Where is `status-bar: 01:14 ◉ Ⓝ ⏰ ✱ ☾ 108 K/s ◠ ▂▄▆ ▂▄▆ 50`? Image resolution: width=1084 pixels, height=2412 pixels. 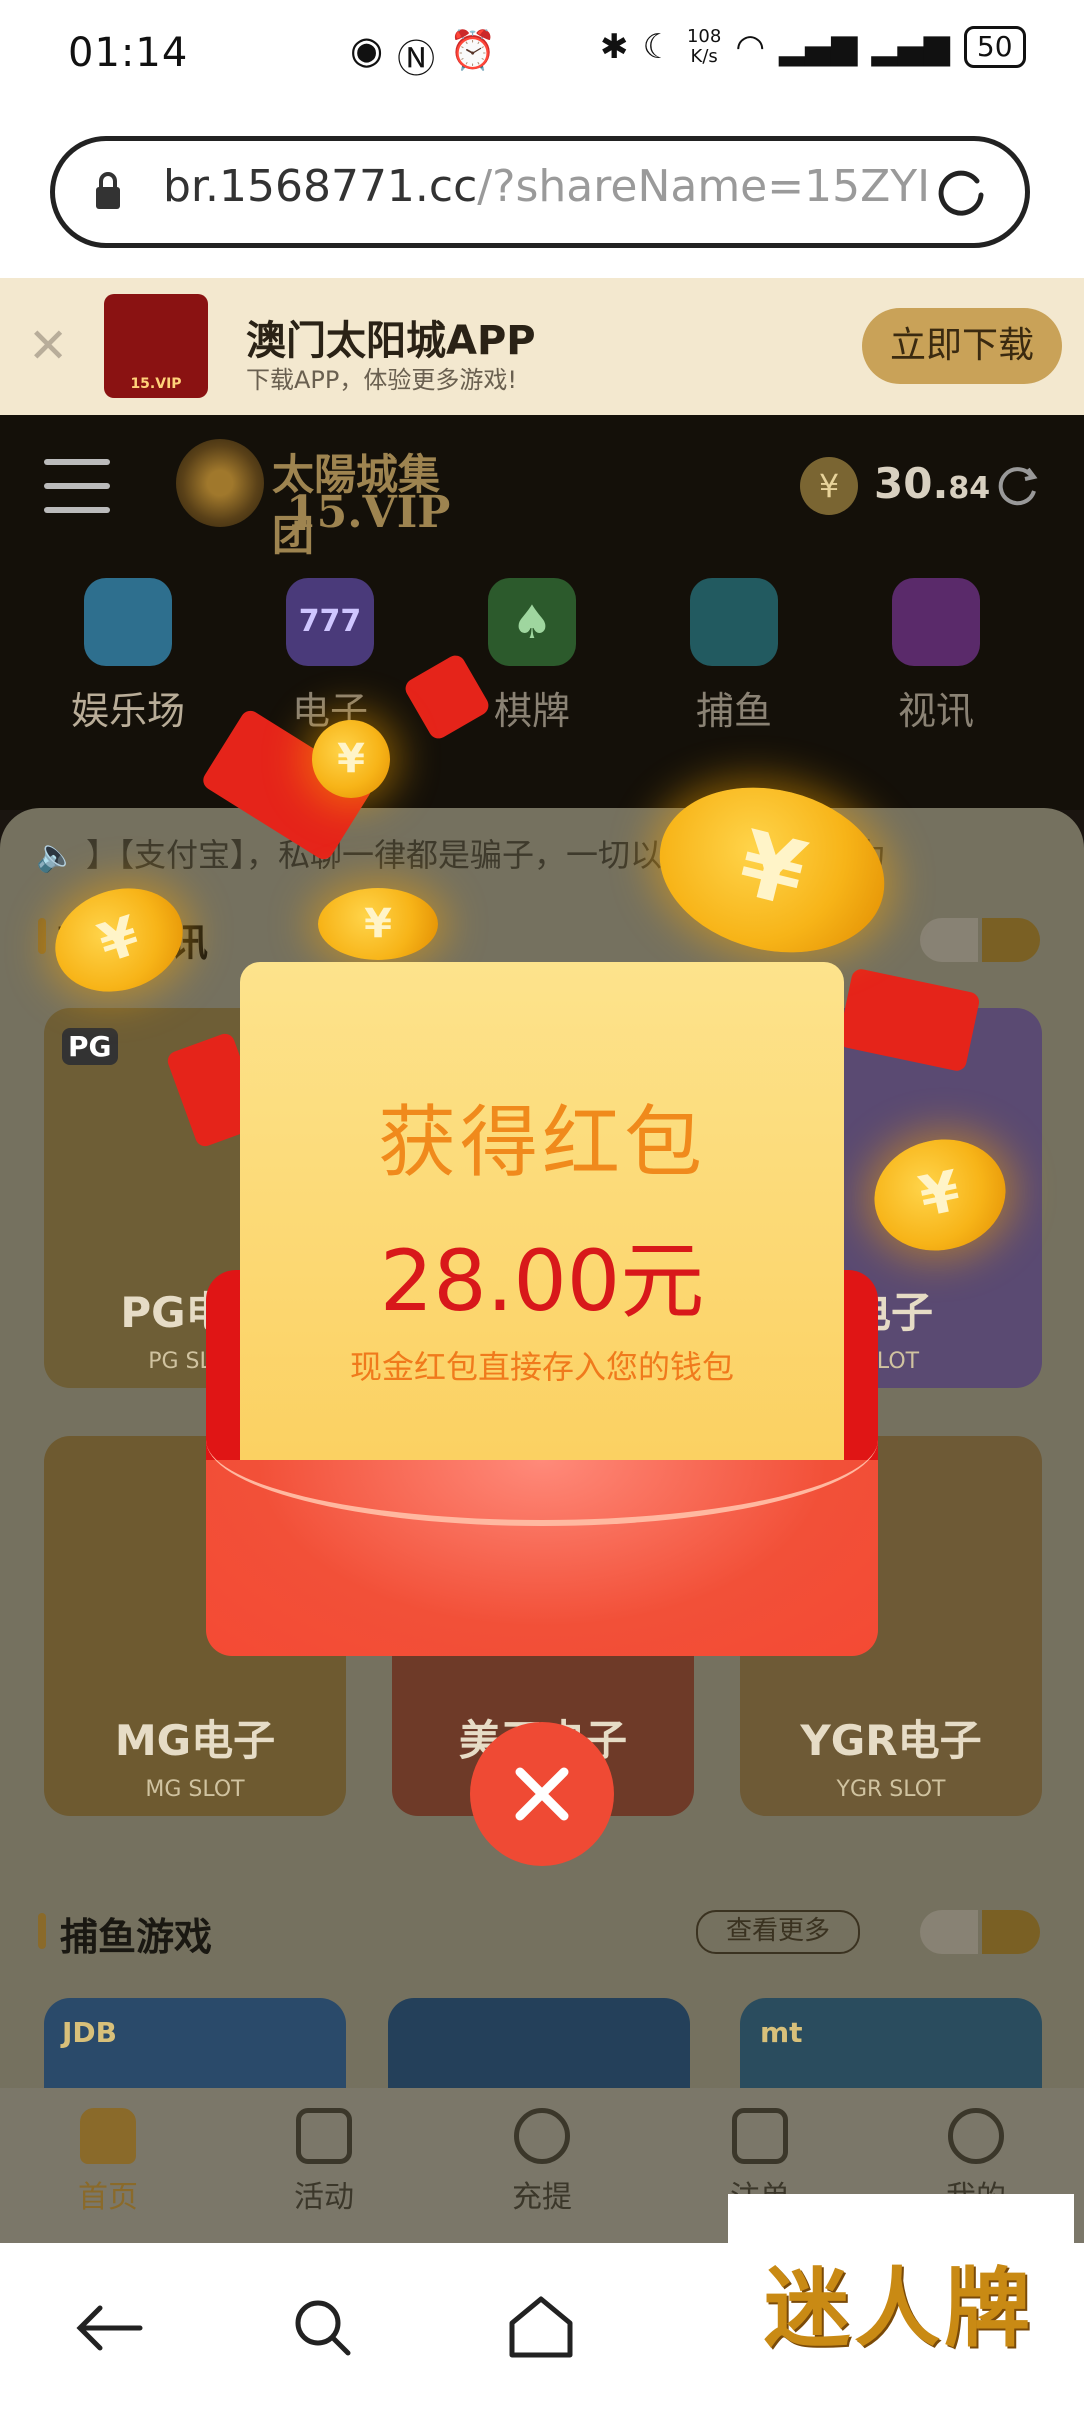
status-bar: 01:14 ◉ Ⓝ ⏰ ✱ ☾ 108 K/s ◠ ▂▄▆ ▂▄▆ 50 is located at coordinates (542, 60).